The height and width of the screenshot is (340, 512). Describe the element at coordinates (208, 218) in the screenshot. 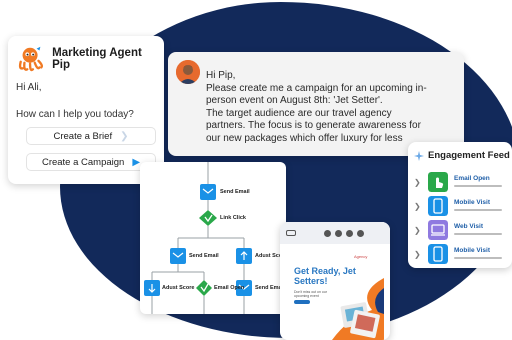

I see `link-click-node-icon` at that location.